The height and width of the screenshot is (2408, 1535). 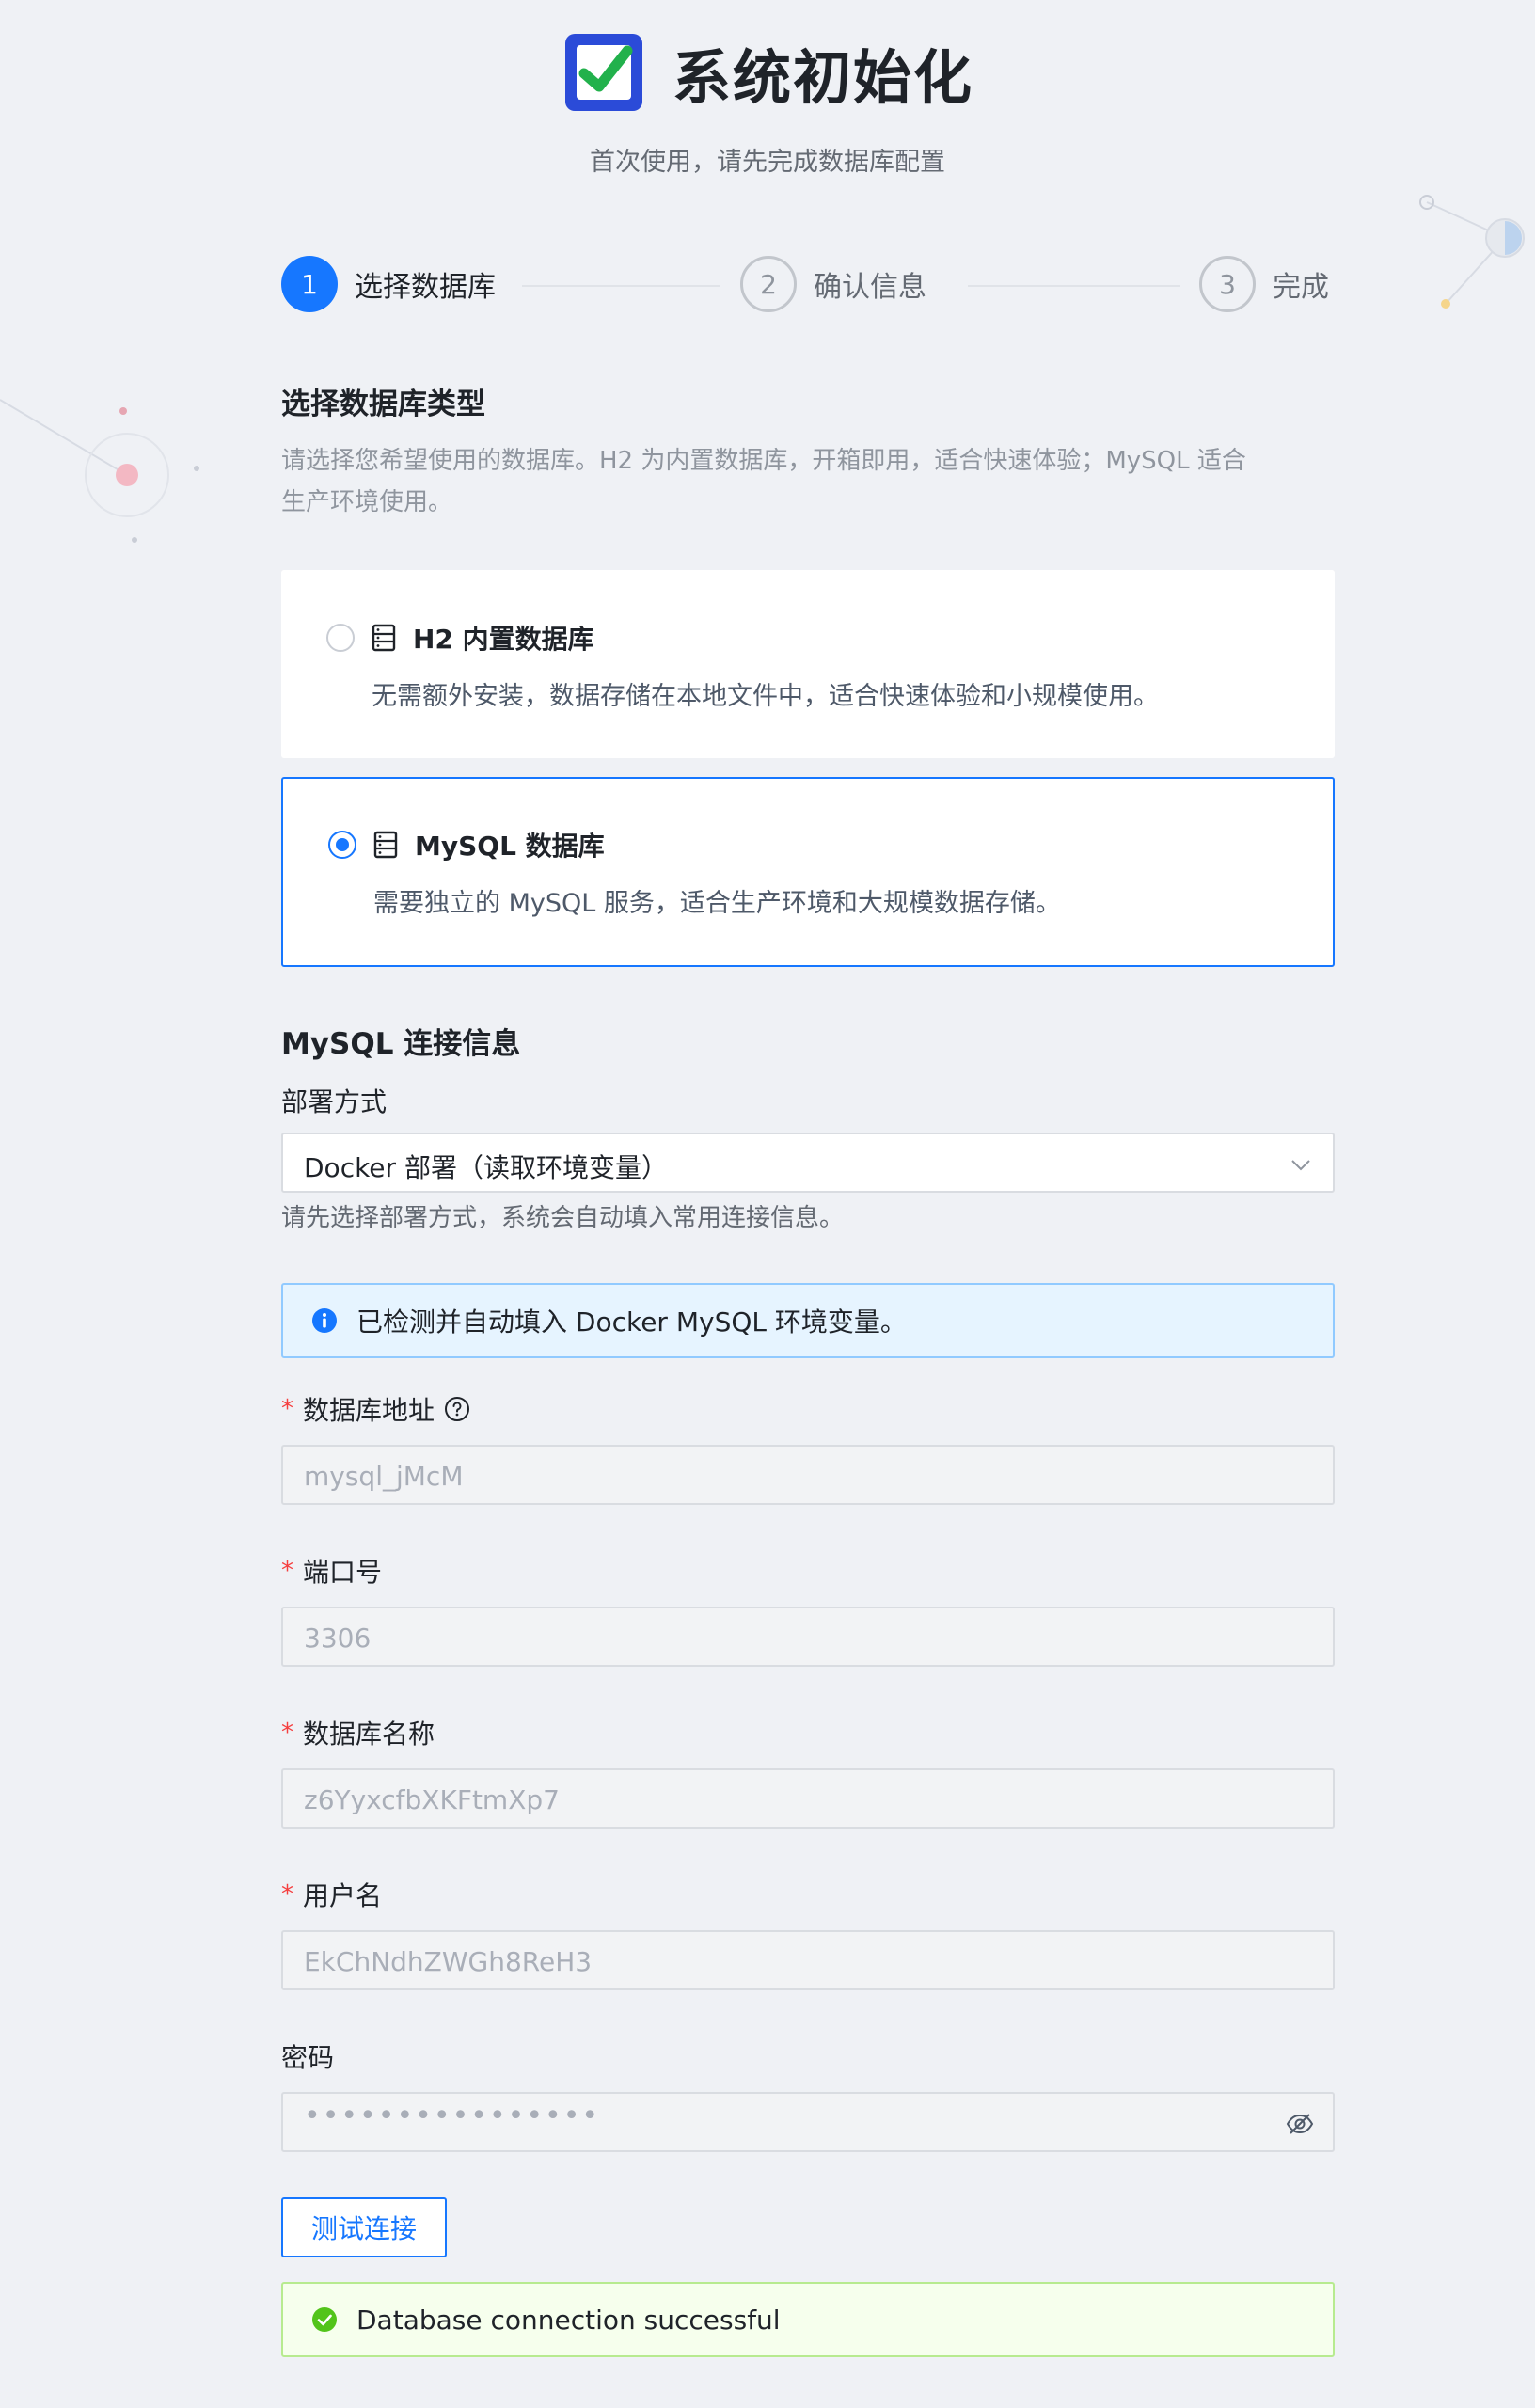 What do you see at coordinates (510, 846) in the screenshot?
I see `db-option-name: MySQL 数据库` at bounding box center [510, 846].